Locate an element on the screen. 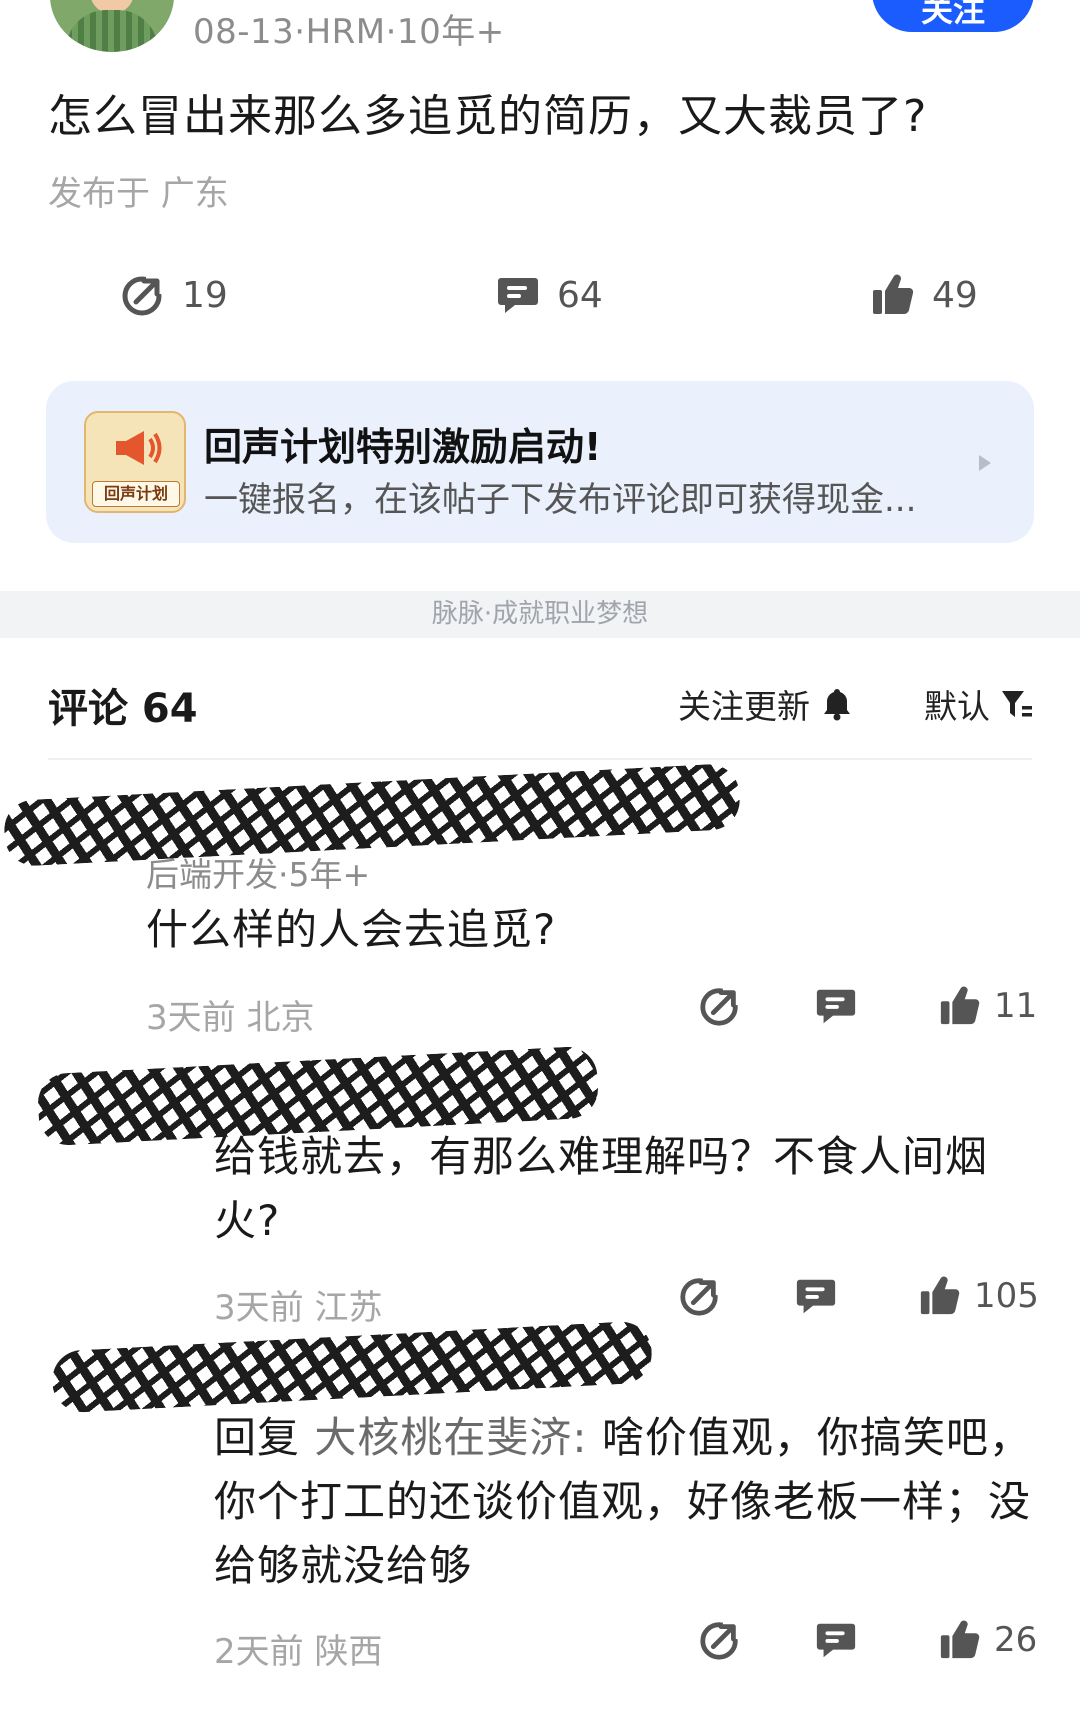  author-avatar is located at coordinates (112, 26).